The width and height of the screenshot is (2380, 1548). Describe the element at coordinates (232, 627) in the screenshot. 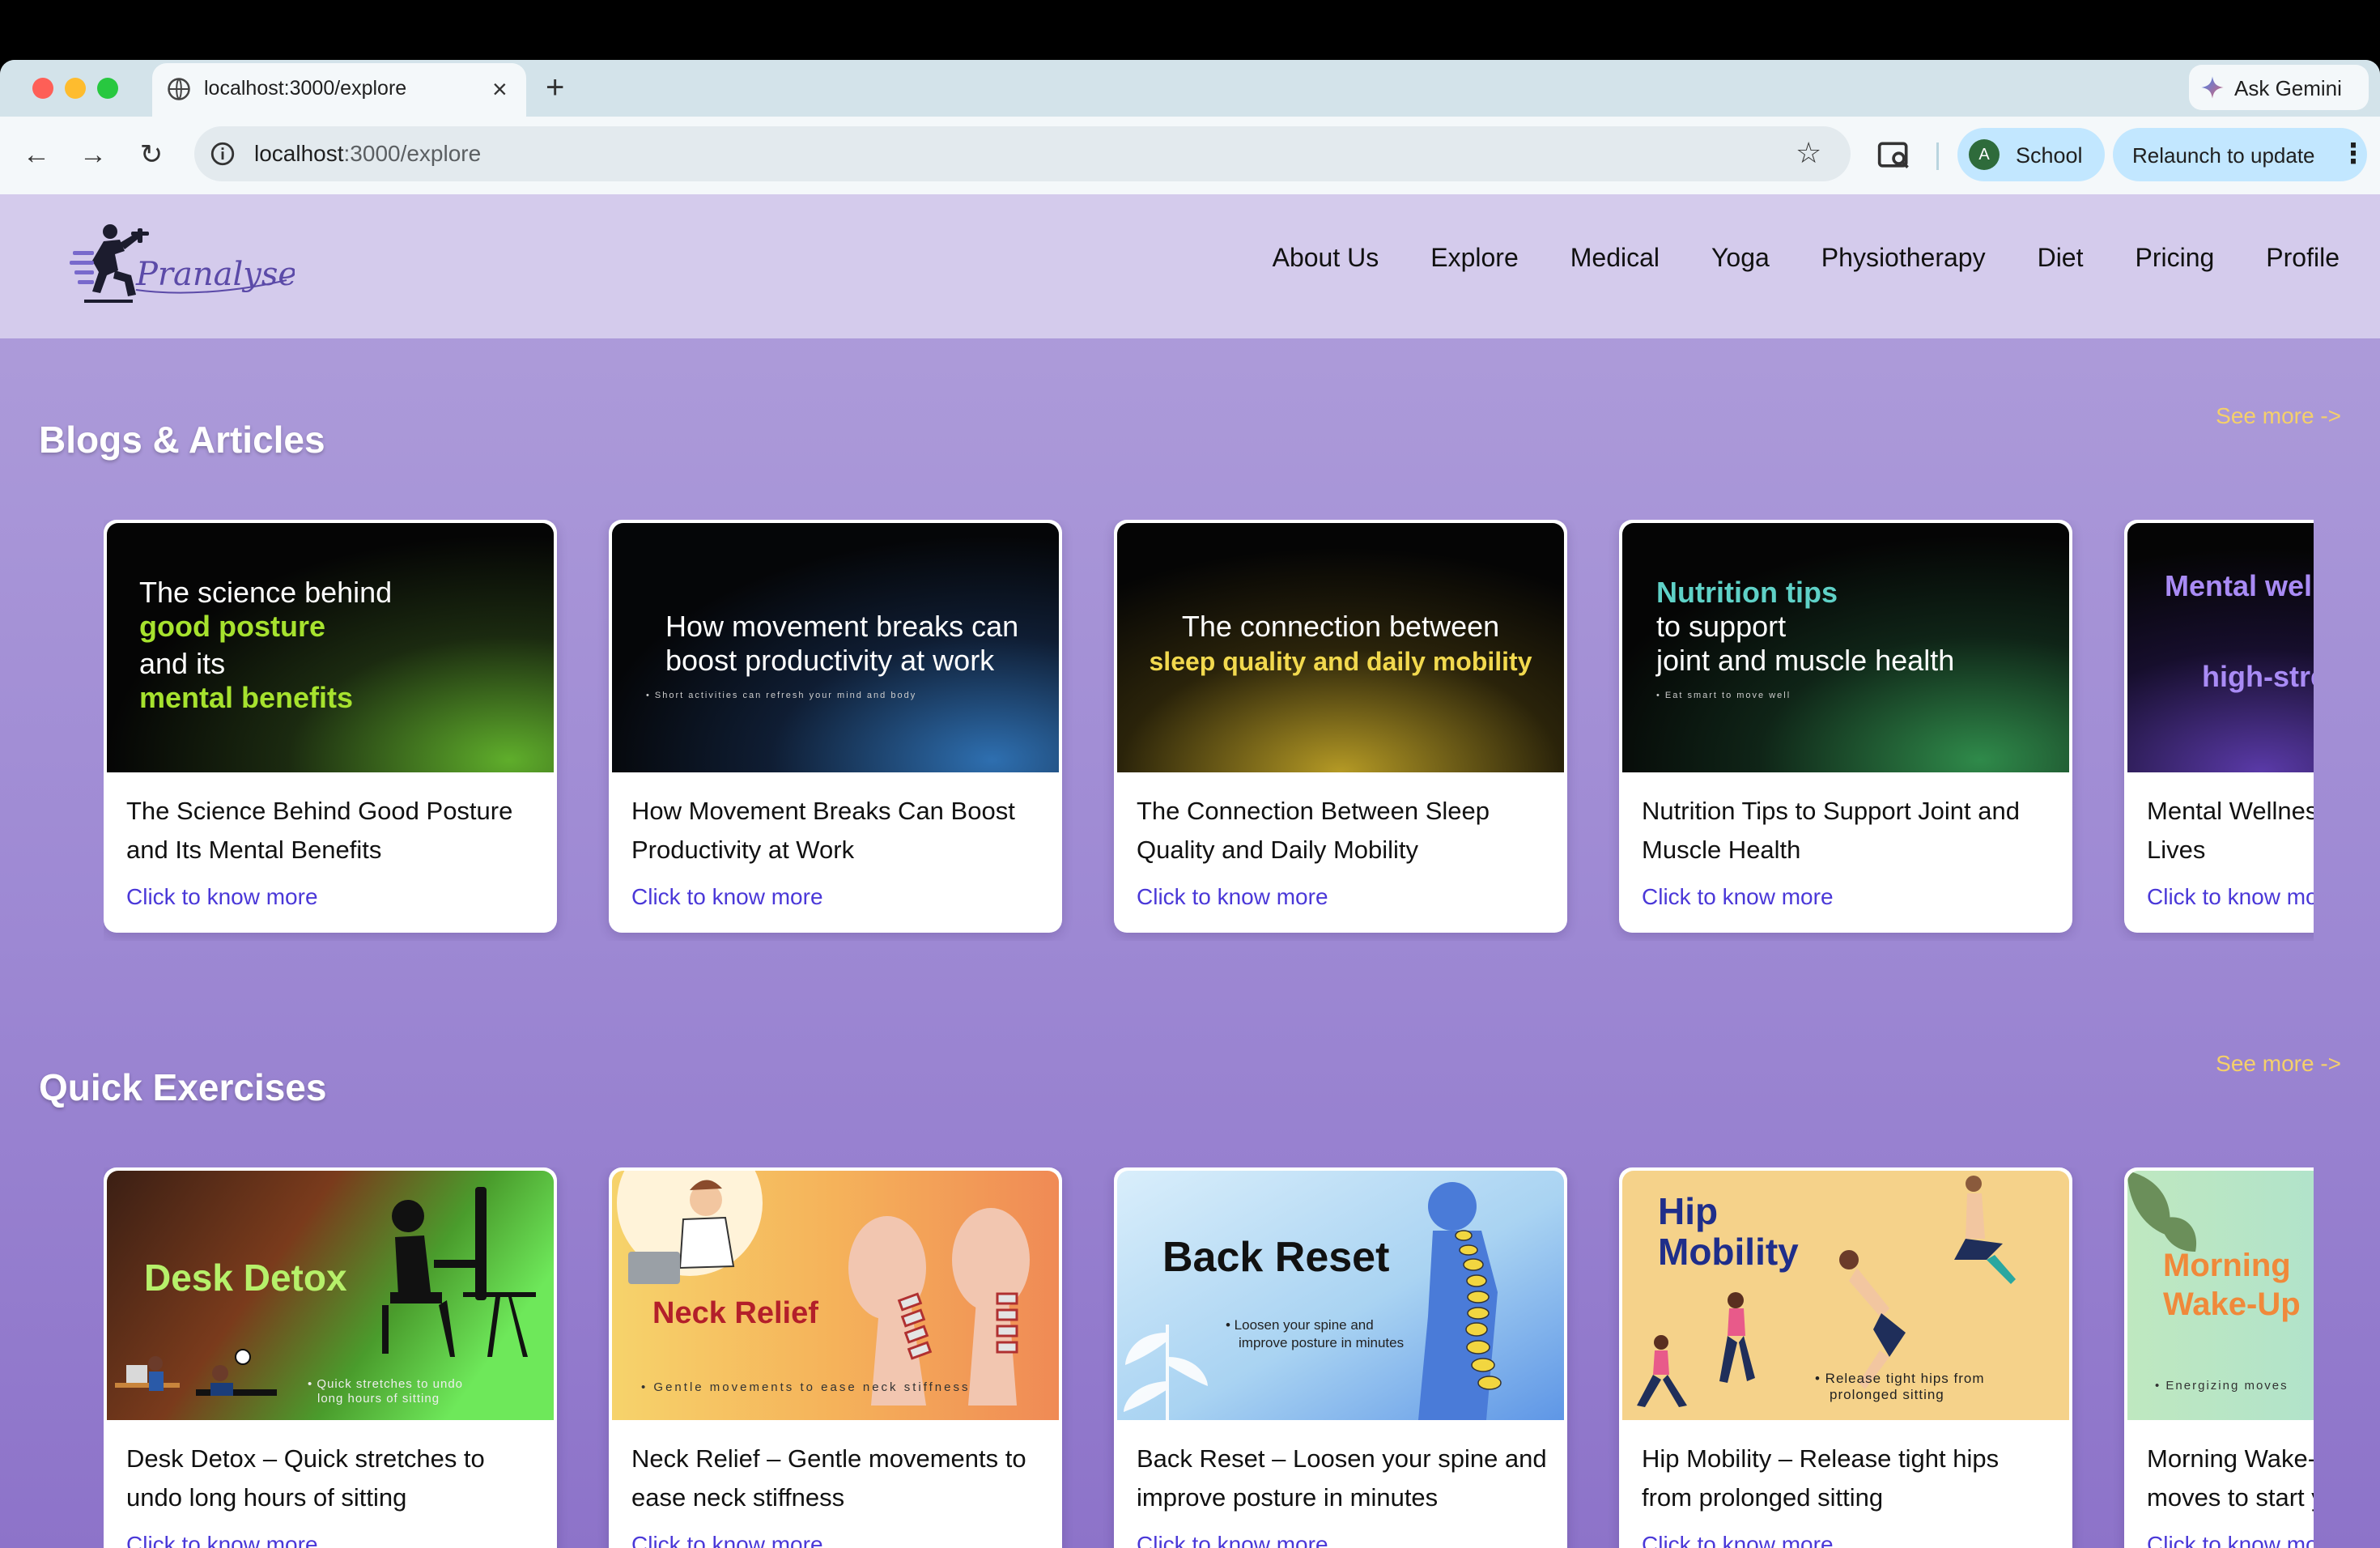

I see `blog-image-highlight: good posture` at that location.